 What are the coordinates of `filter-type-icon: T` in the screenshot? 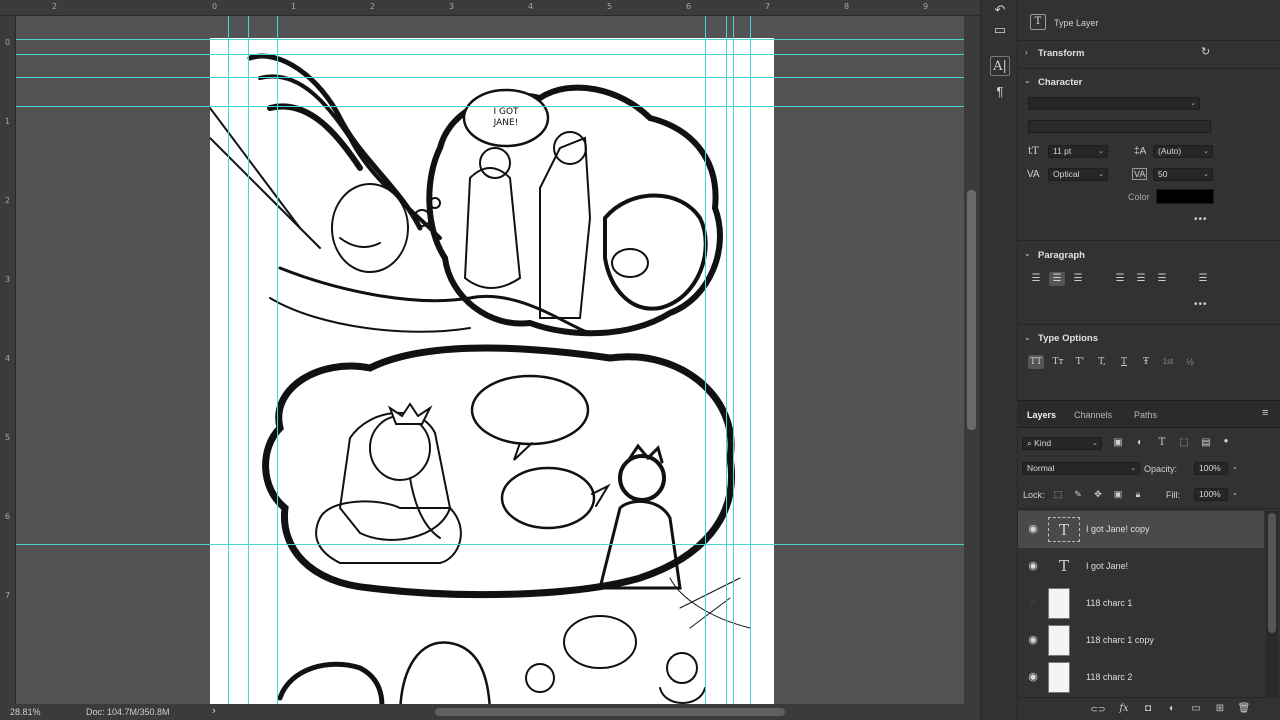 It's located at (1162, 443).